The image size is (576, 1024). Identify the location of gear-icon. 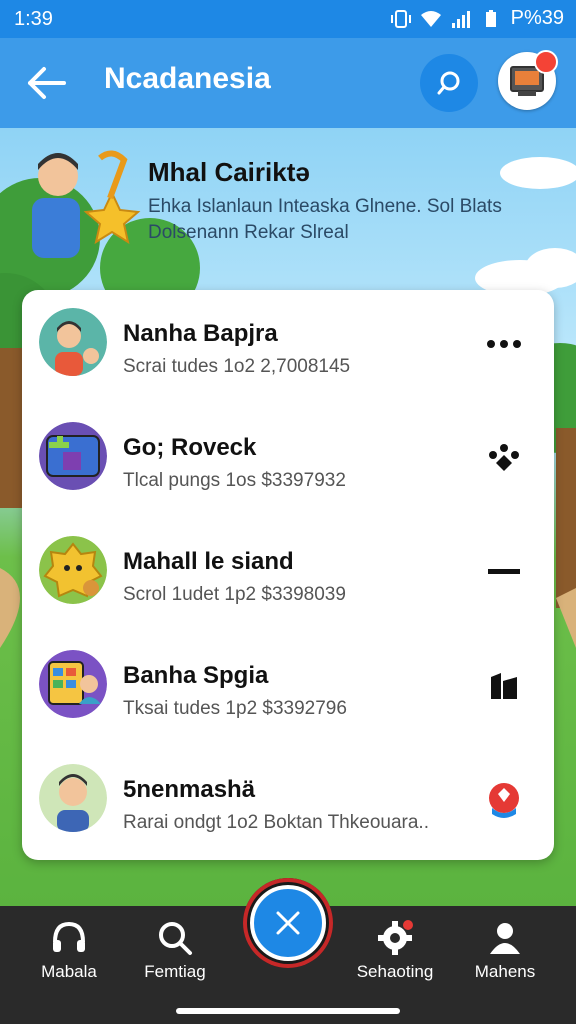
(395, 937).